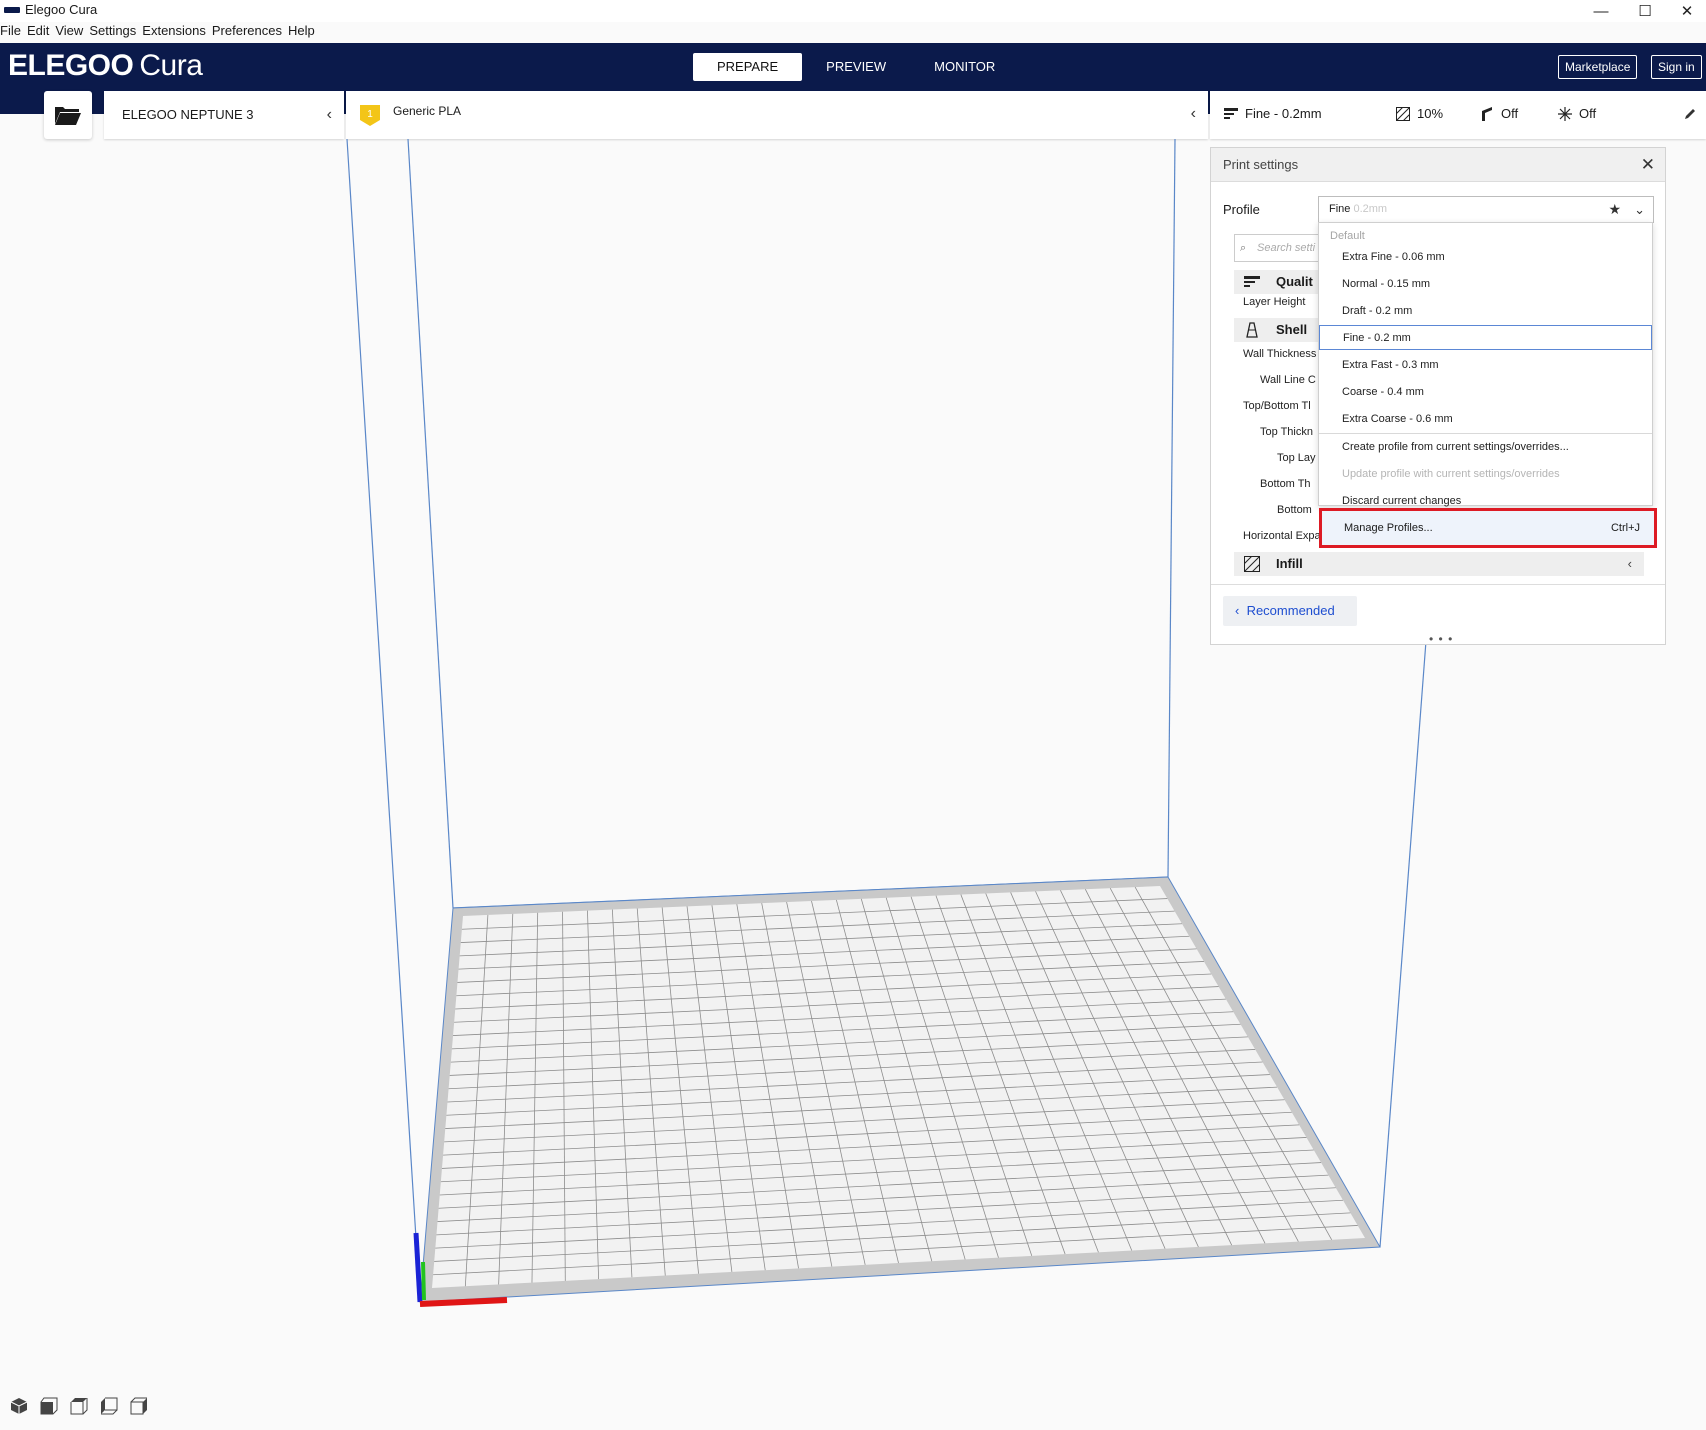  Describe the element at coordinates (1439, 564) in the screenshot. I see `category-infill: Infill ‹` at that location.